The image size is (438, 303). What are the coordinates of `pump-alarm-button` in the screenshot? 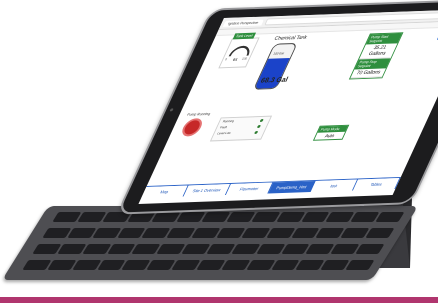 It's located at (192, 127).